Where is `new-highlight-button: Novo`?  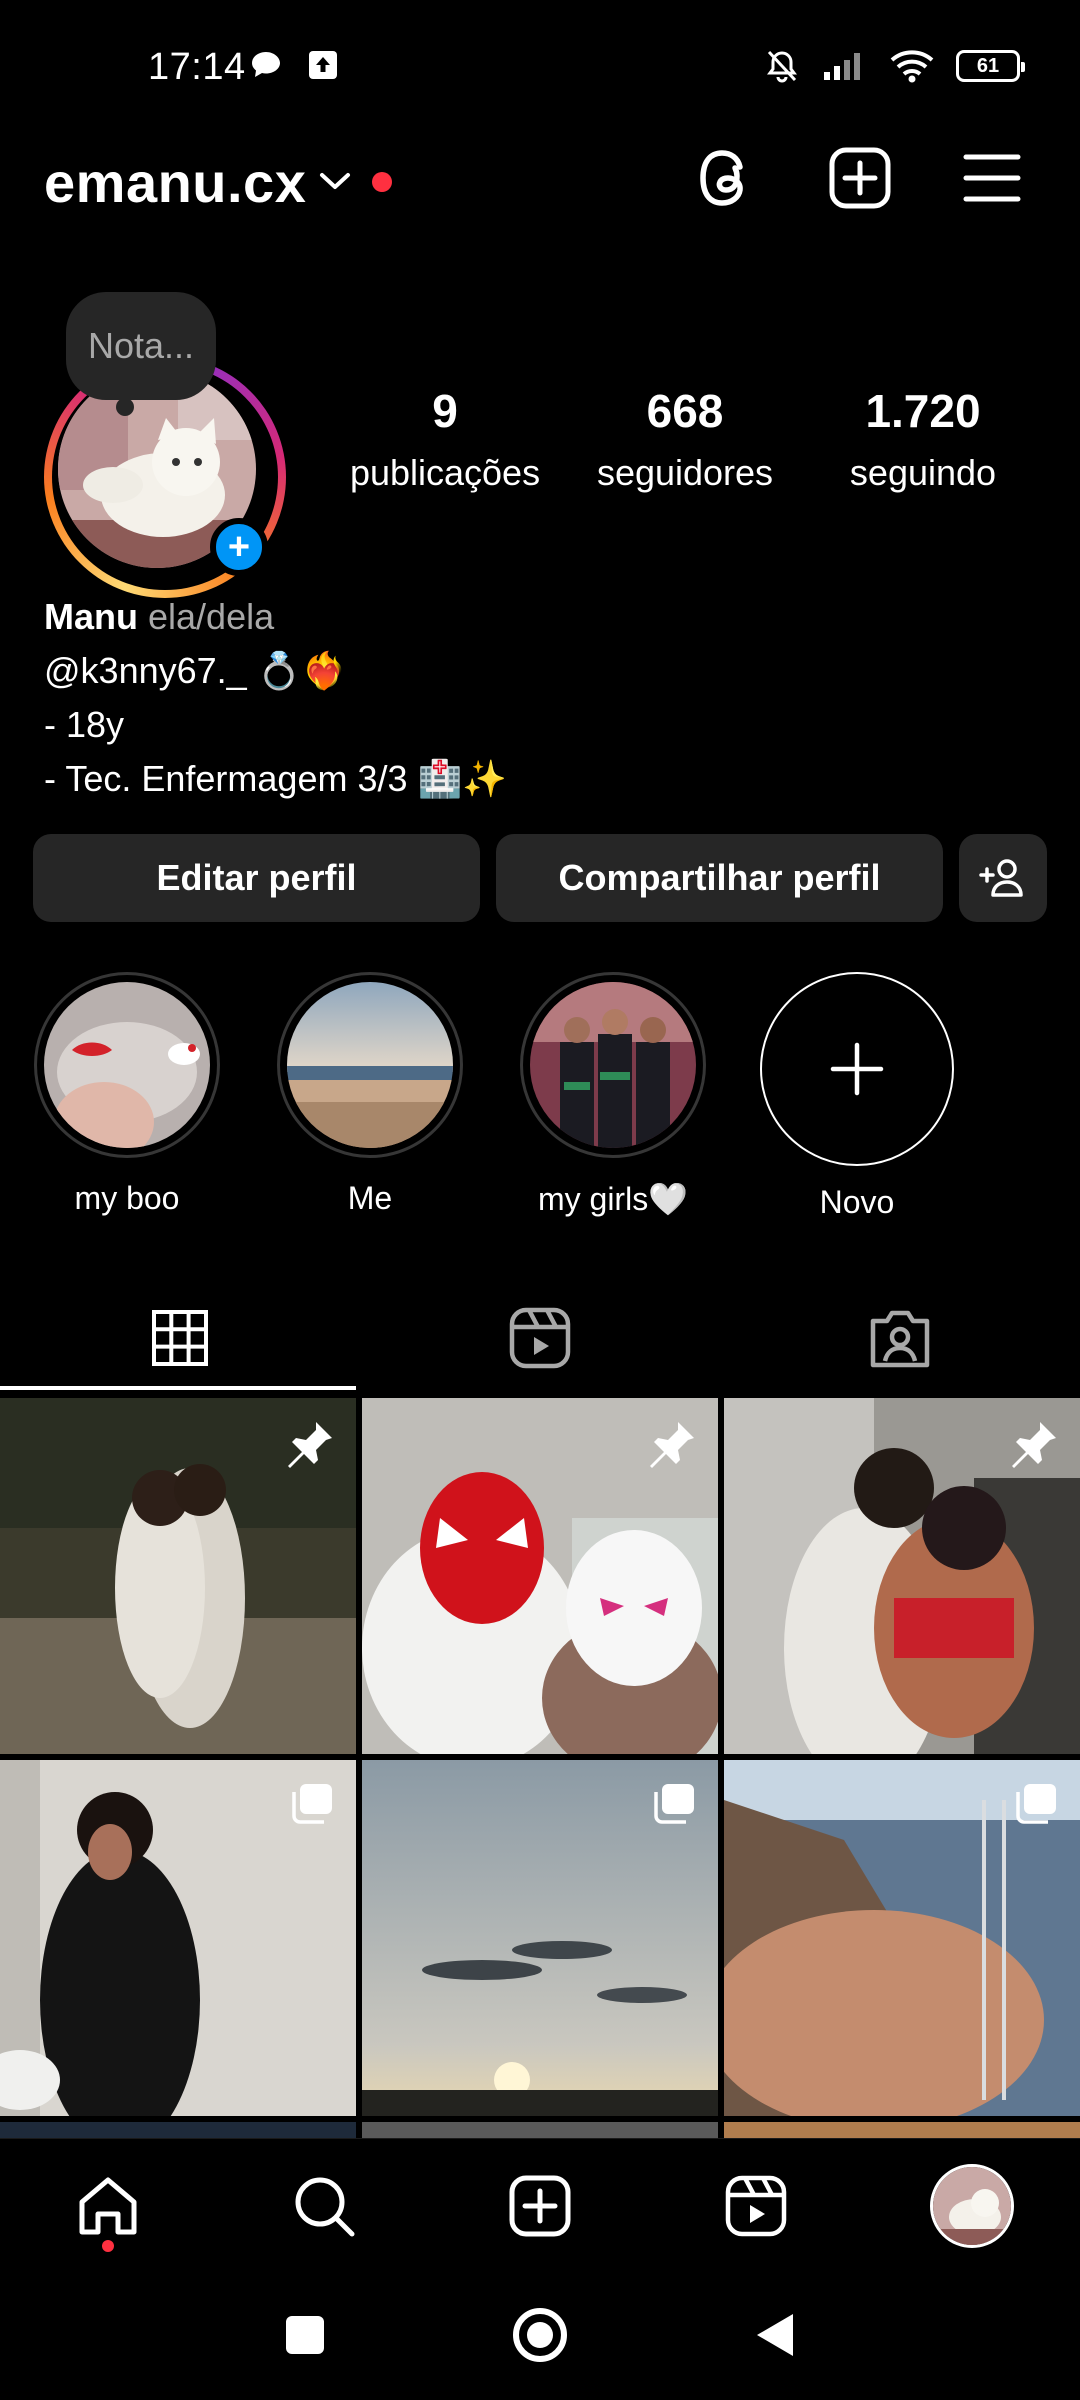 new-highlight-button: Novo is located at coordinates (857, 1096).